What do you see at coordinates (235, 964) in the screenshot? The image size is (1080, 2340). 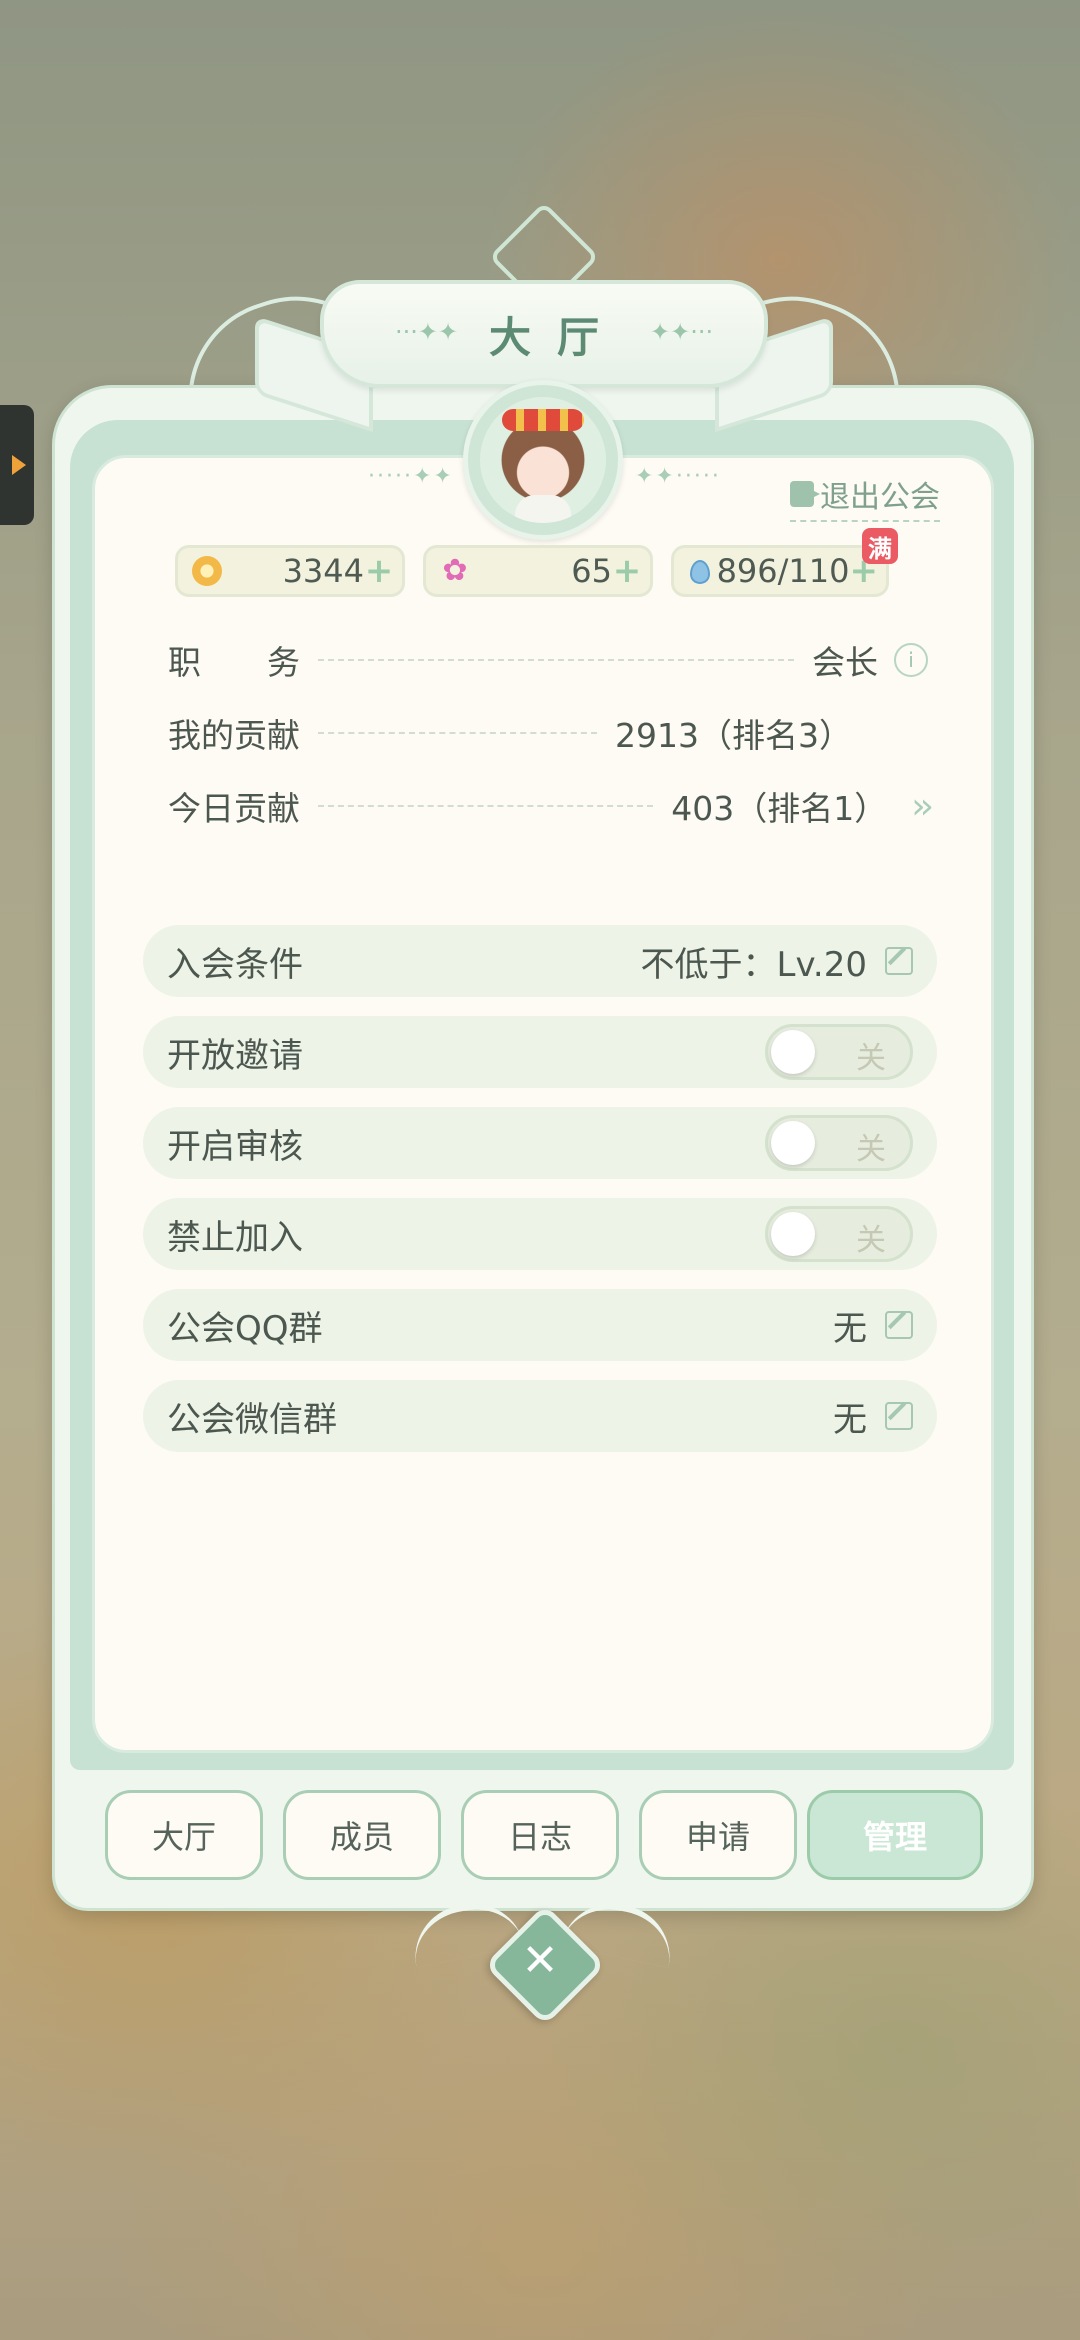 I see `setting-label: 入会条件` at bounding box center [235, 964].